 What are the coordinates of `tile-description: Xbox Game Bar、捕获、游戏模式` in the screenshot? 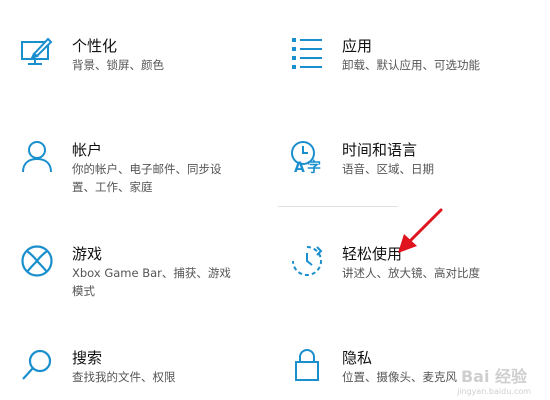 It's located at (151, 282).